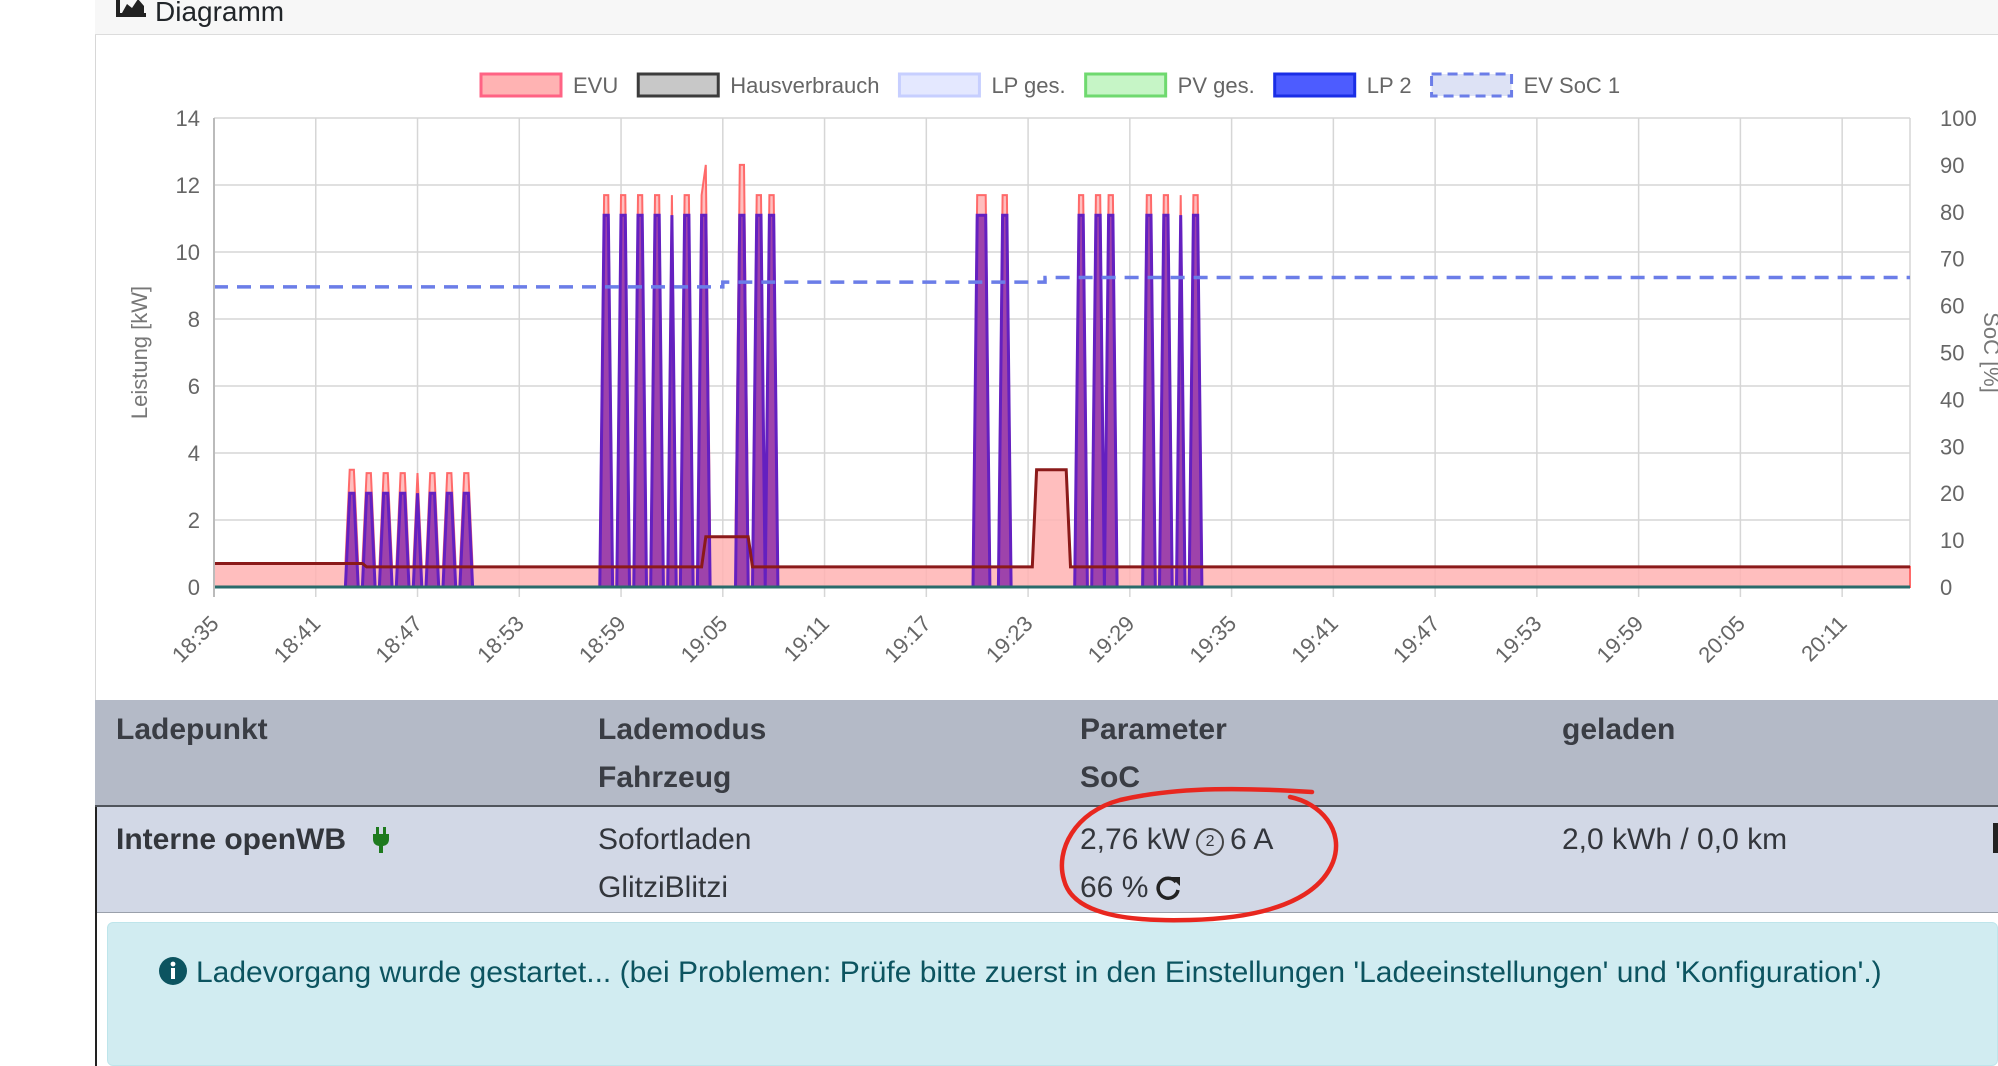  What do you see at coordinates (1952, 399) in the screenshot?
I see `y-right-tick: 40` at bounding box center [1952, 399].